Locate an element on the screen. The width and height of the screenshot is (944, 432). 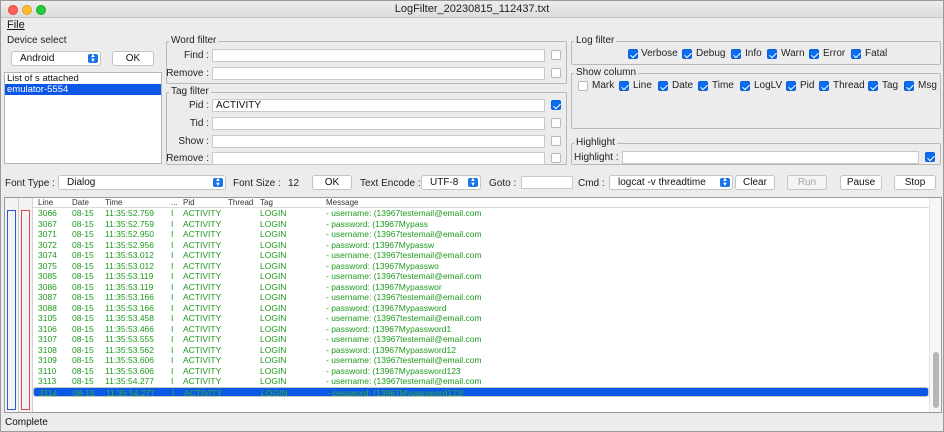
device-list-item-selected: emulator-5554 is located at coordinates (83, 89).